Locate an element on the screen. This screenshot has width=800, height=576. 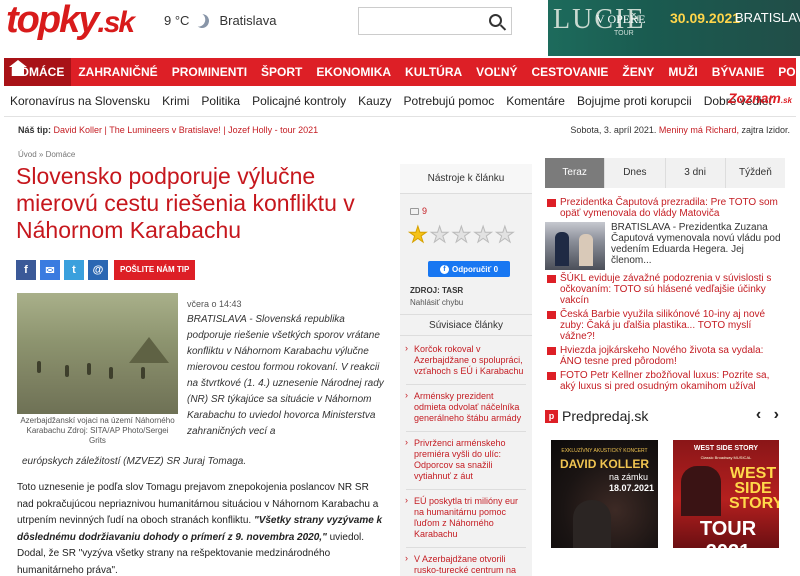
tent-shape is located at coordinates (149, 350).